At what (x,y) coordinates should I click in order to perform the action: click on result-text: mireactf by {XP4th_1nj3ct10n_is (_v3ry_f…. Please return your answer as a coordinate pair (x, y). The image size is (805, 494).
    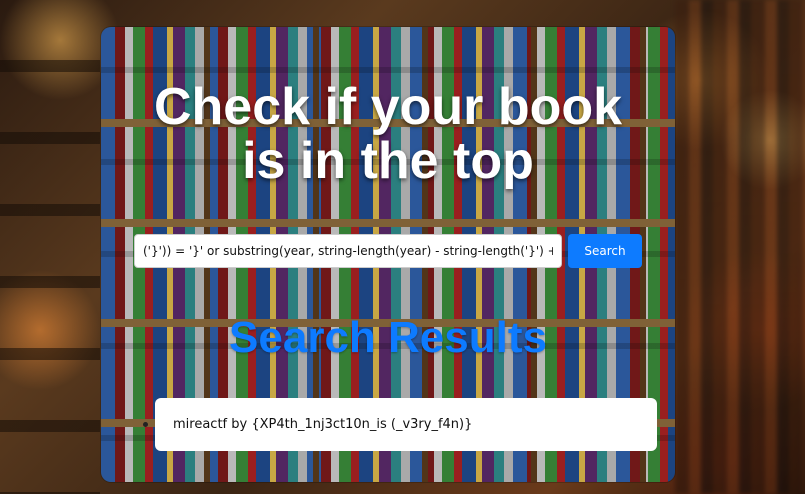
    Looking at the image, I should click on (323, 424).